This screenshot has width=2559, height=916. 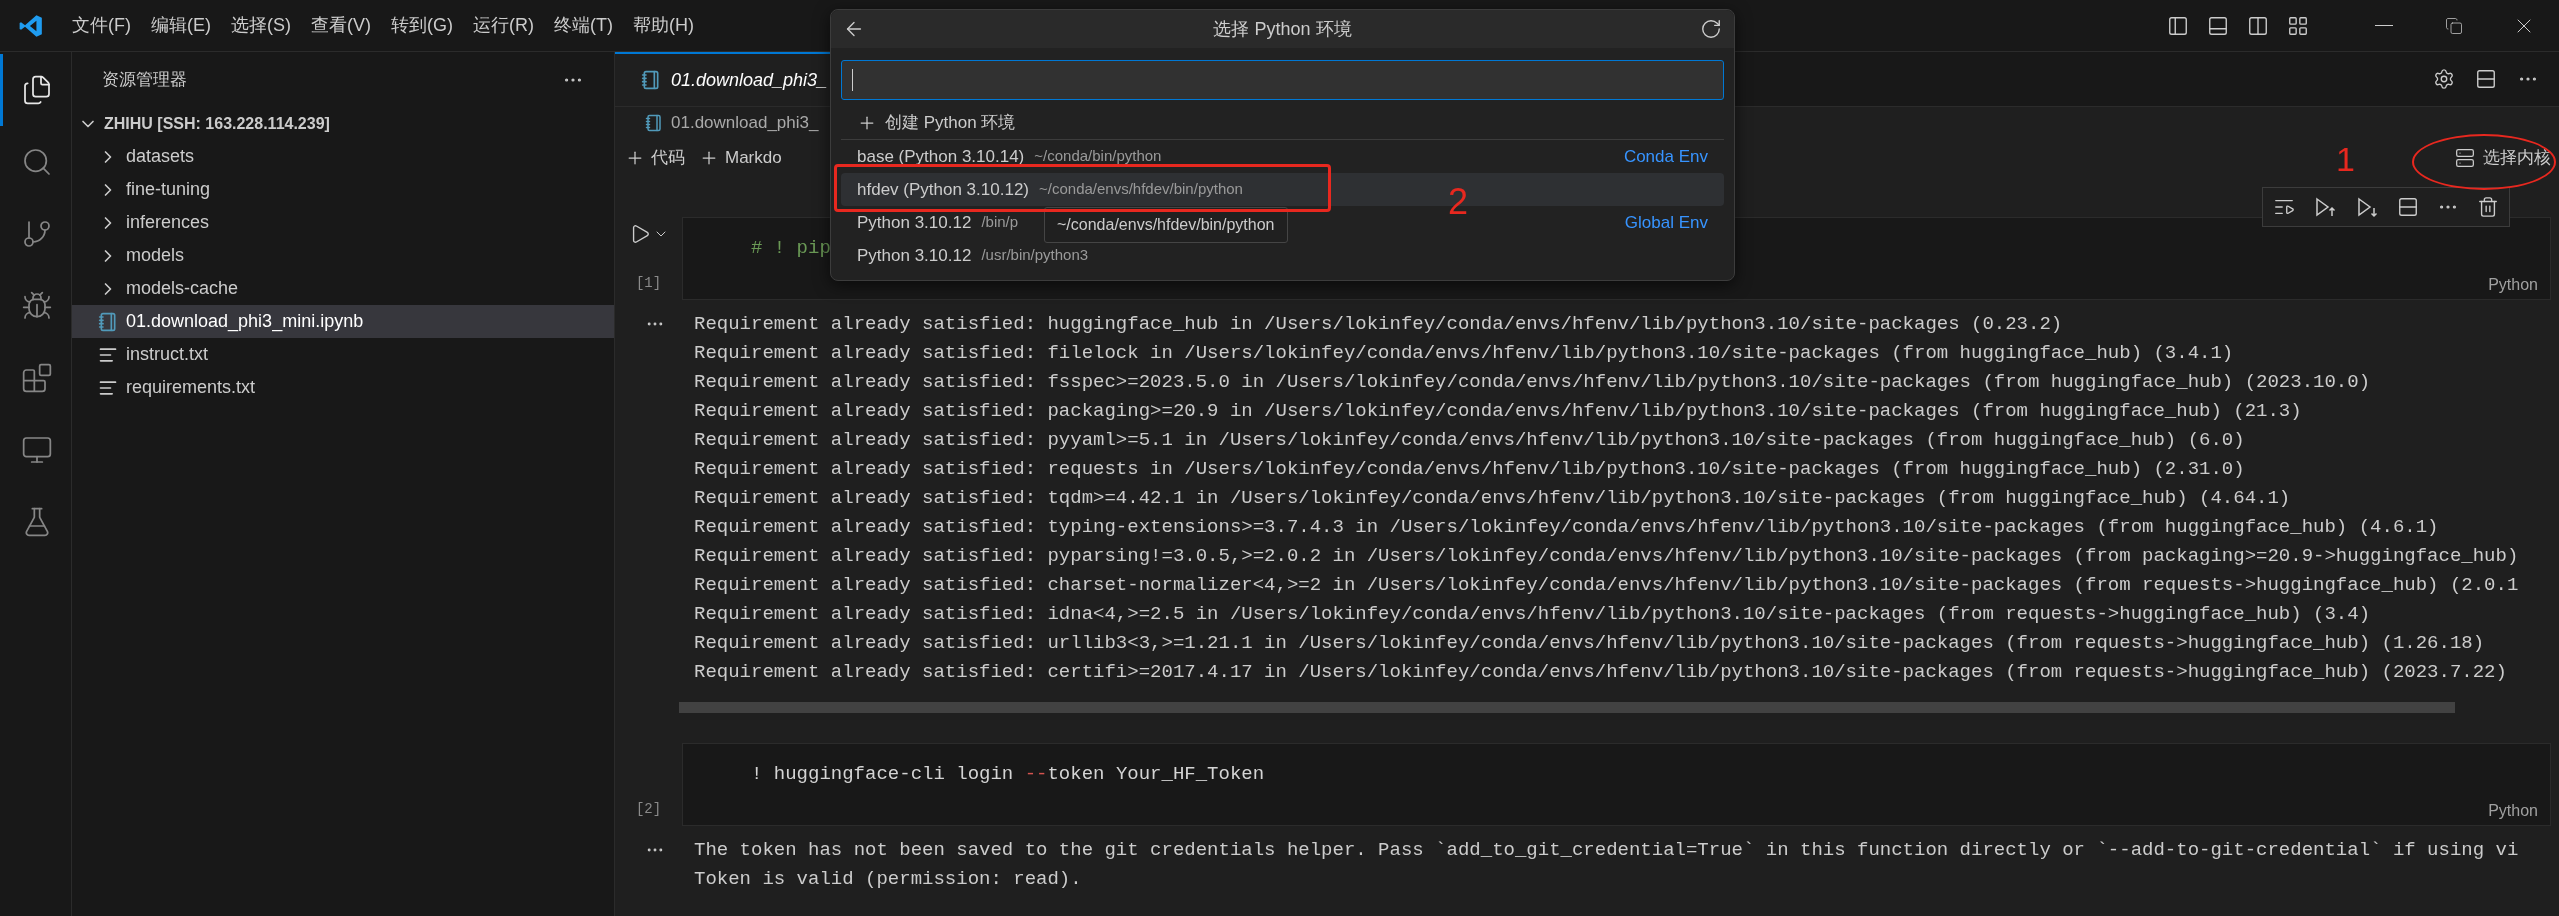 I want to click on environment-path: ~/conda/envs/hfdev/bin/python, so click(x=1141, y=189).